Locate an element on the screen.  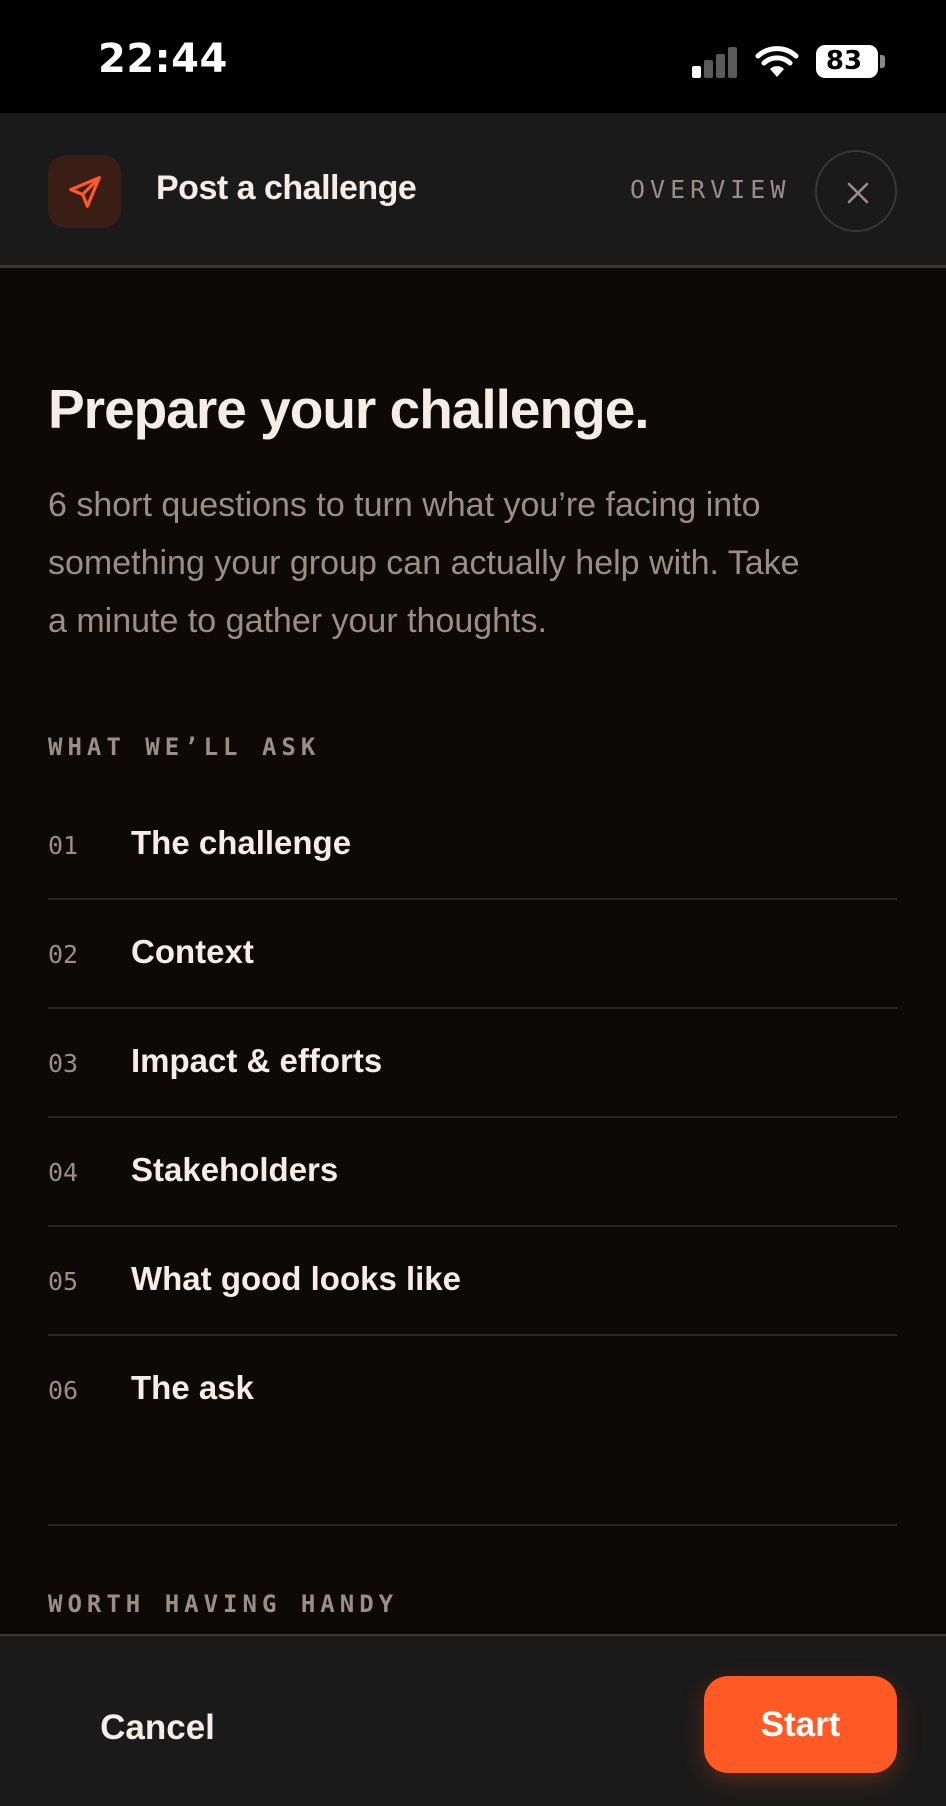
header-title: Post a challenge is located at coordinates (286, 188).